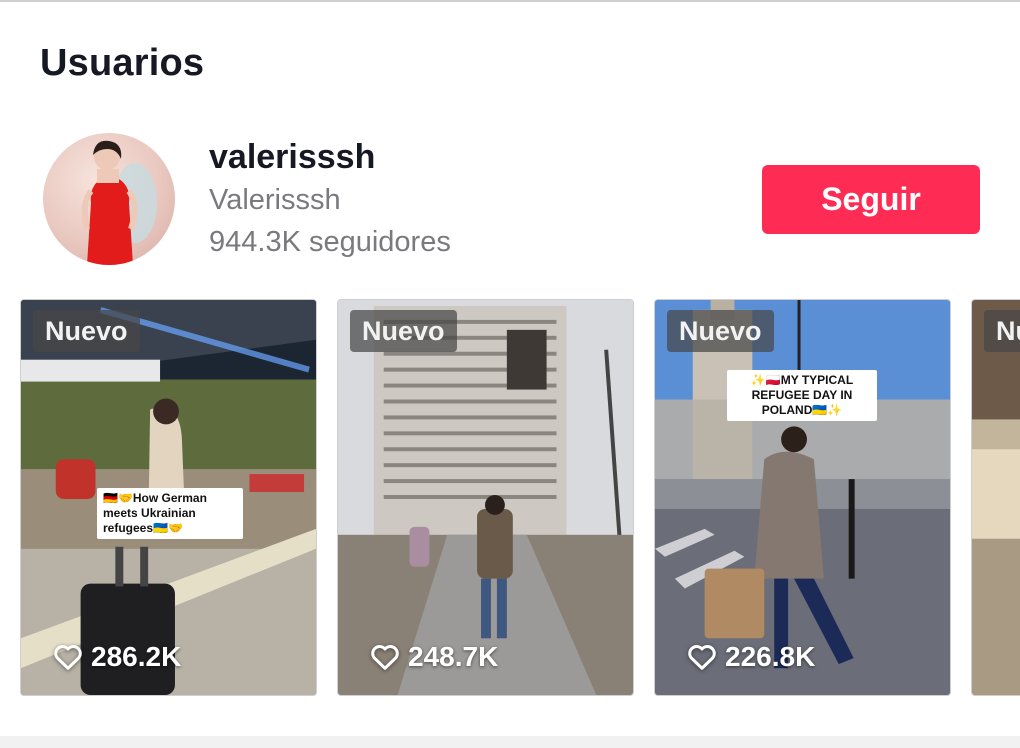 The image size is (1020, 748). I want to click on like-count-value: 226.8K, so click(770, 656).